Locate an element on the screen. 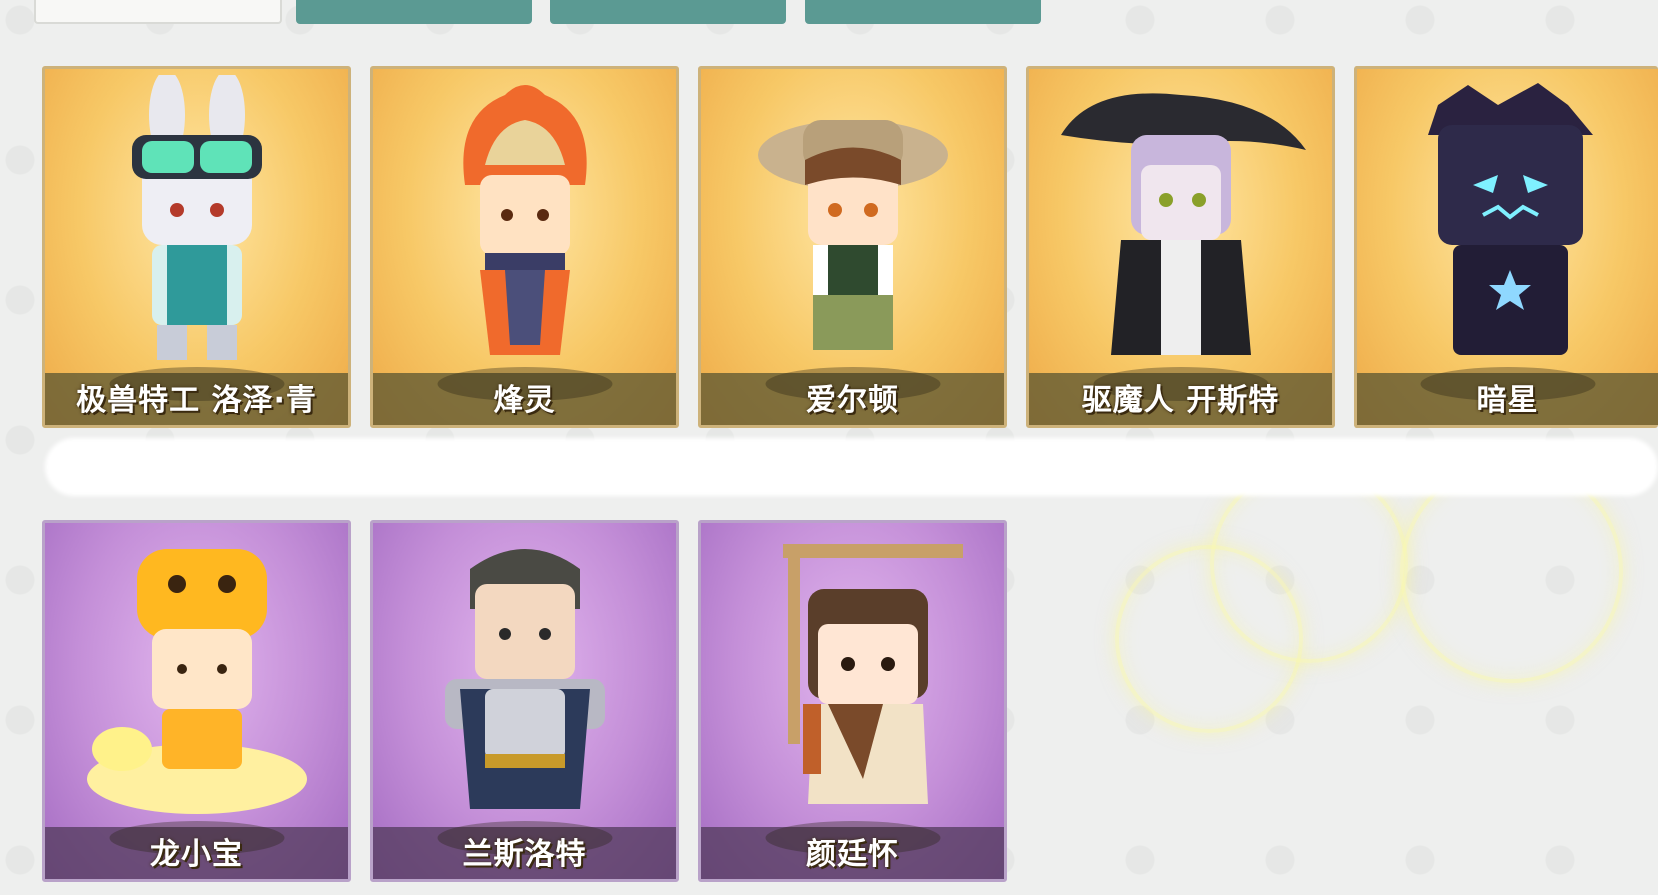 The image size is (1658, 895). flame-hair-icon is located at coordinates (524, 220).